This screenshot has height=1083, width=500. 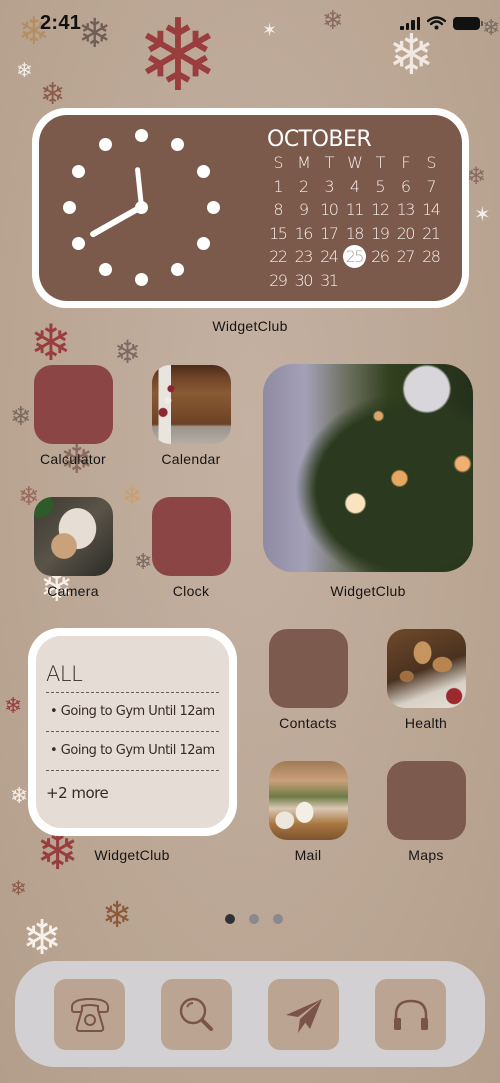 What do you see at coordinates (410, 23) in the screenshot?
I see `cellular-signal-icon` at bounding box center [410, 23].